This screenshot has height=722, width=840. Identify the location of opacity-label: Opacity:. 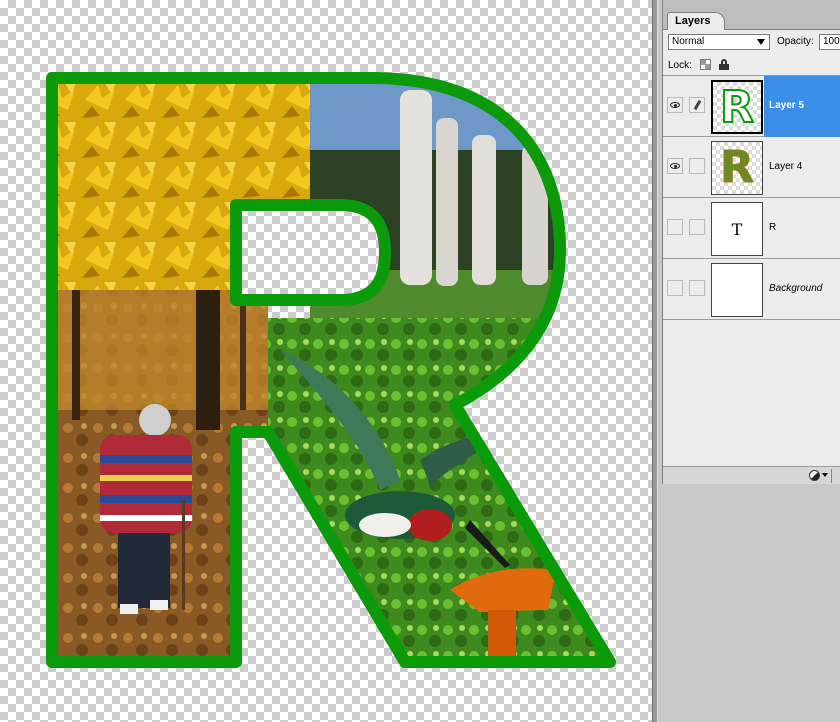
(795, 41).